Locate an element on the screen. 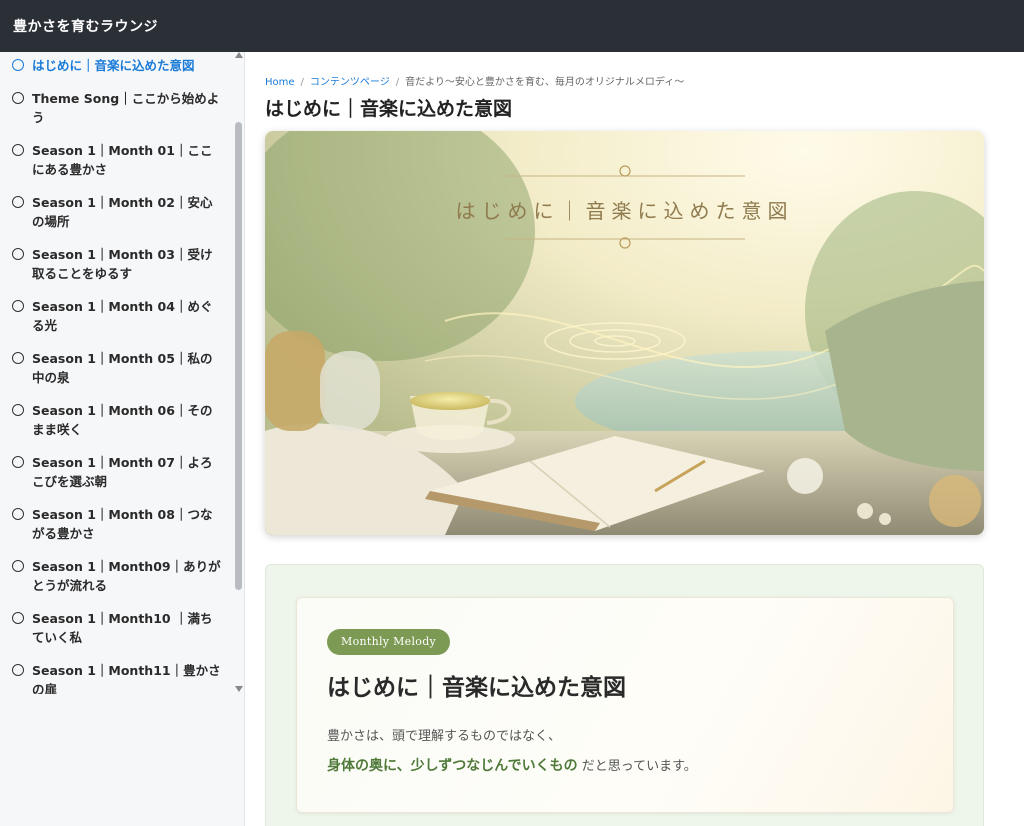  scroll-up-arrow-icon is located at coordinates (239, 55).